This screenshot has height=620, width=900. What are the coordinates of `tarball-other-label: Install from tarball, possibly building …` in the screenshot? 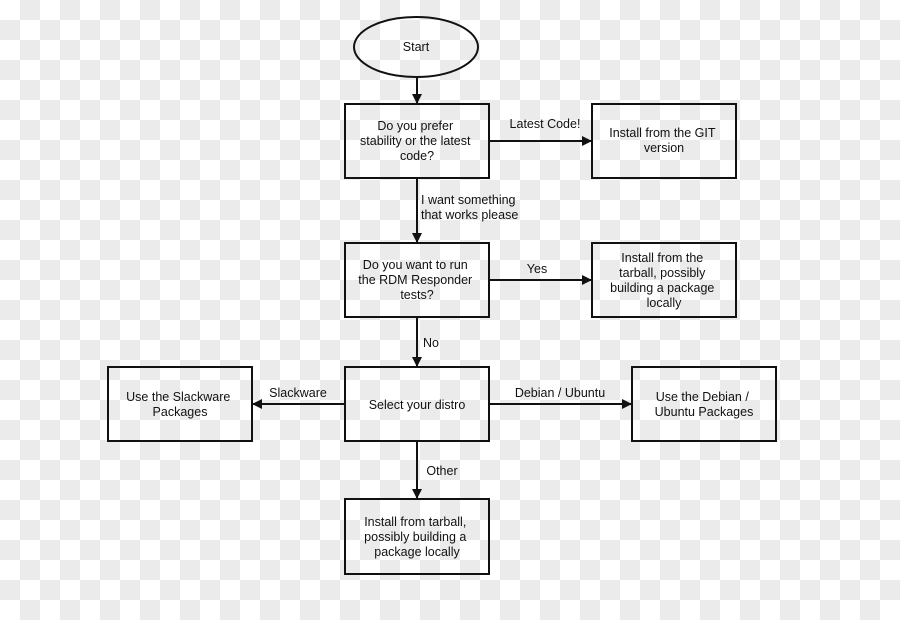 It's located at (417, 537).